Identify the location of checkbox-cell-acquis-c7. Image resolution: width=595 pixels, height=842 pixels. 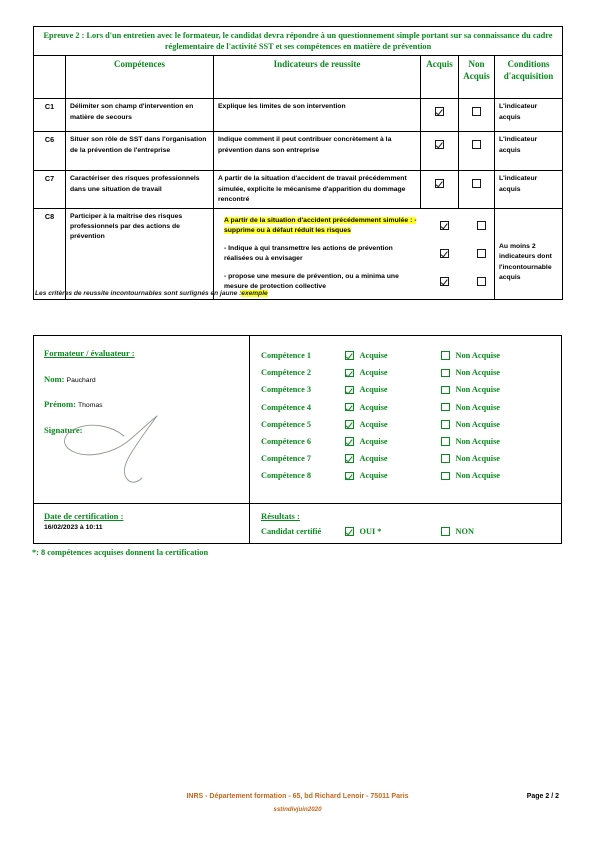
(439, 189).